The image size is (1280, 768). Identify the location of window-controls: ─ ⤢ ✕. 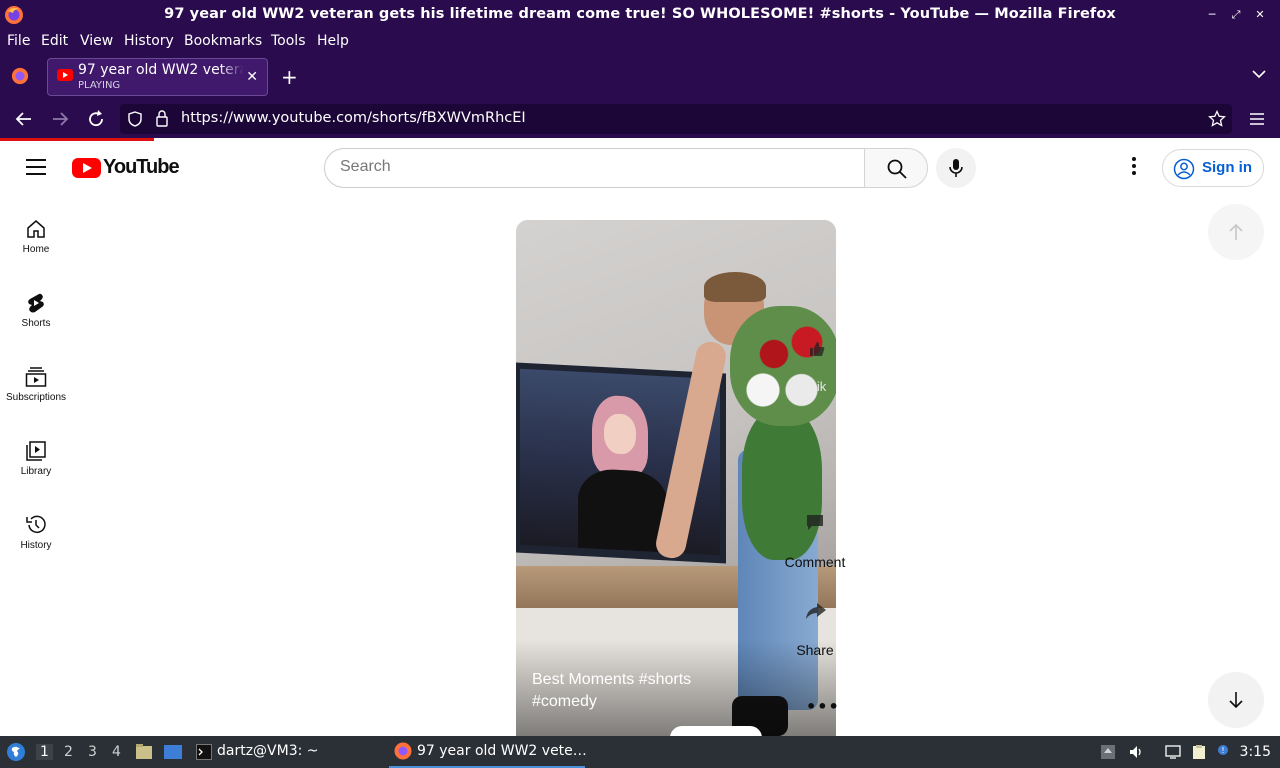
(1236, 15).